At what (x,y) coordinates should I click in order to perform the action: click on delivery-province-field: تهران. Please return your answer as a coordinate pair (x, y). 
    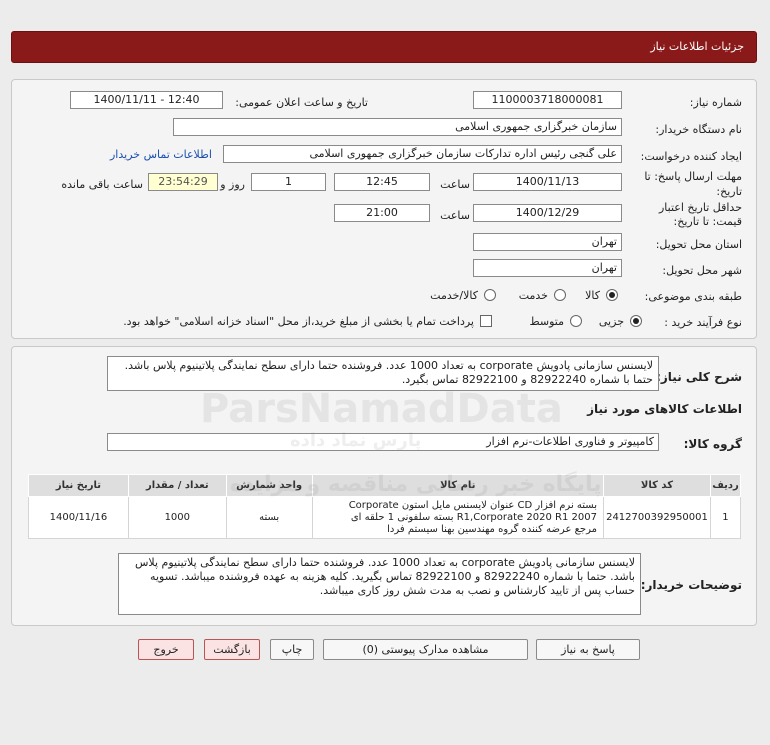
    Looking at the image, I should click on (547, 242).